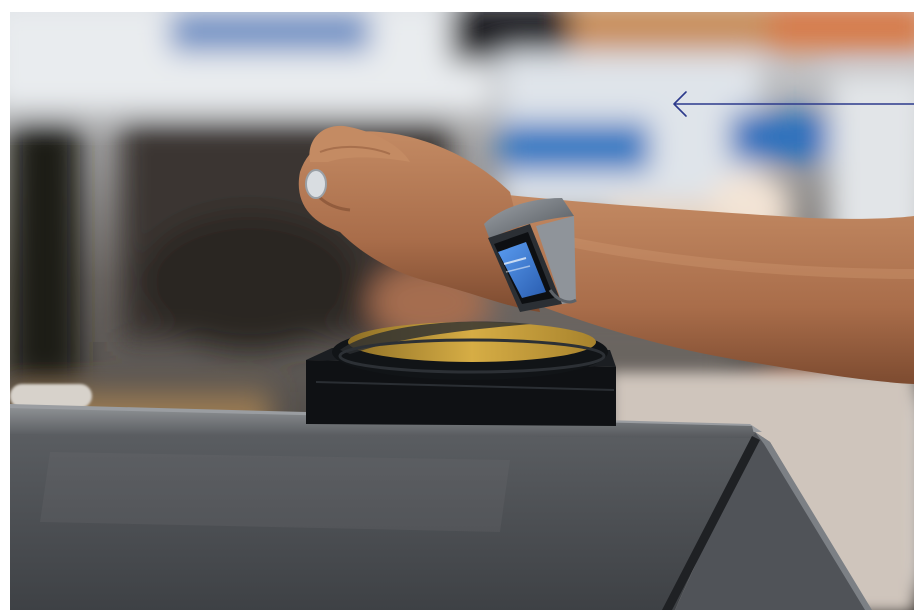 The width and height of the screenshot is (914, 610). Describe the element at coordinates (461, 373) in the screenshot. I see `card-reader` at that location.